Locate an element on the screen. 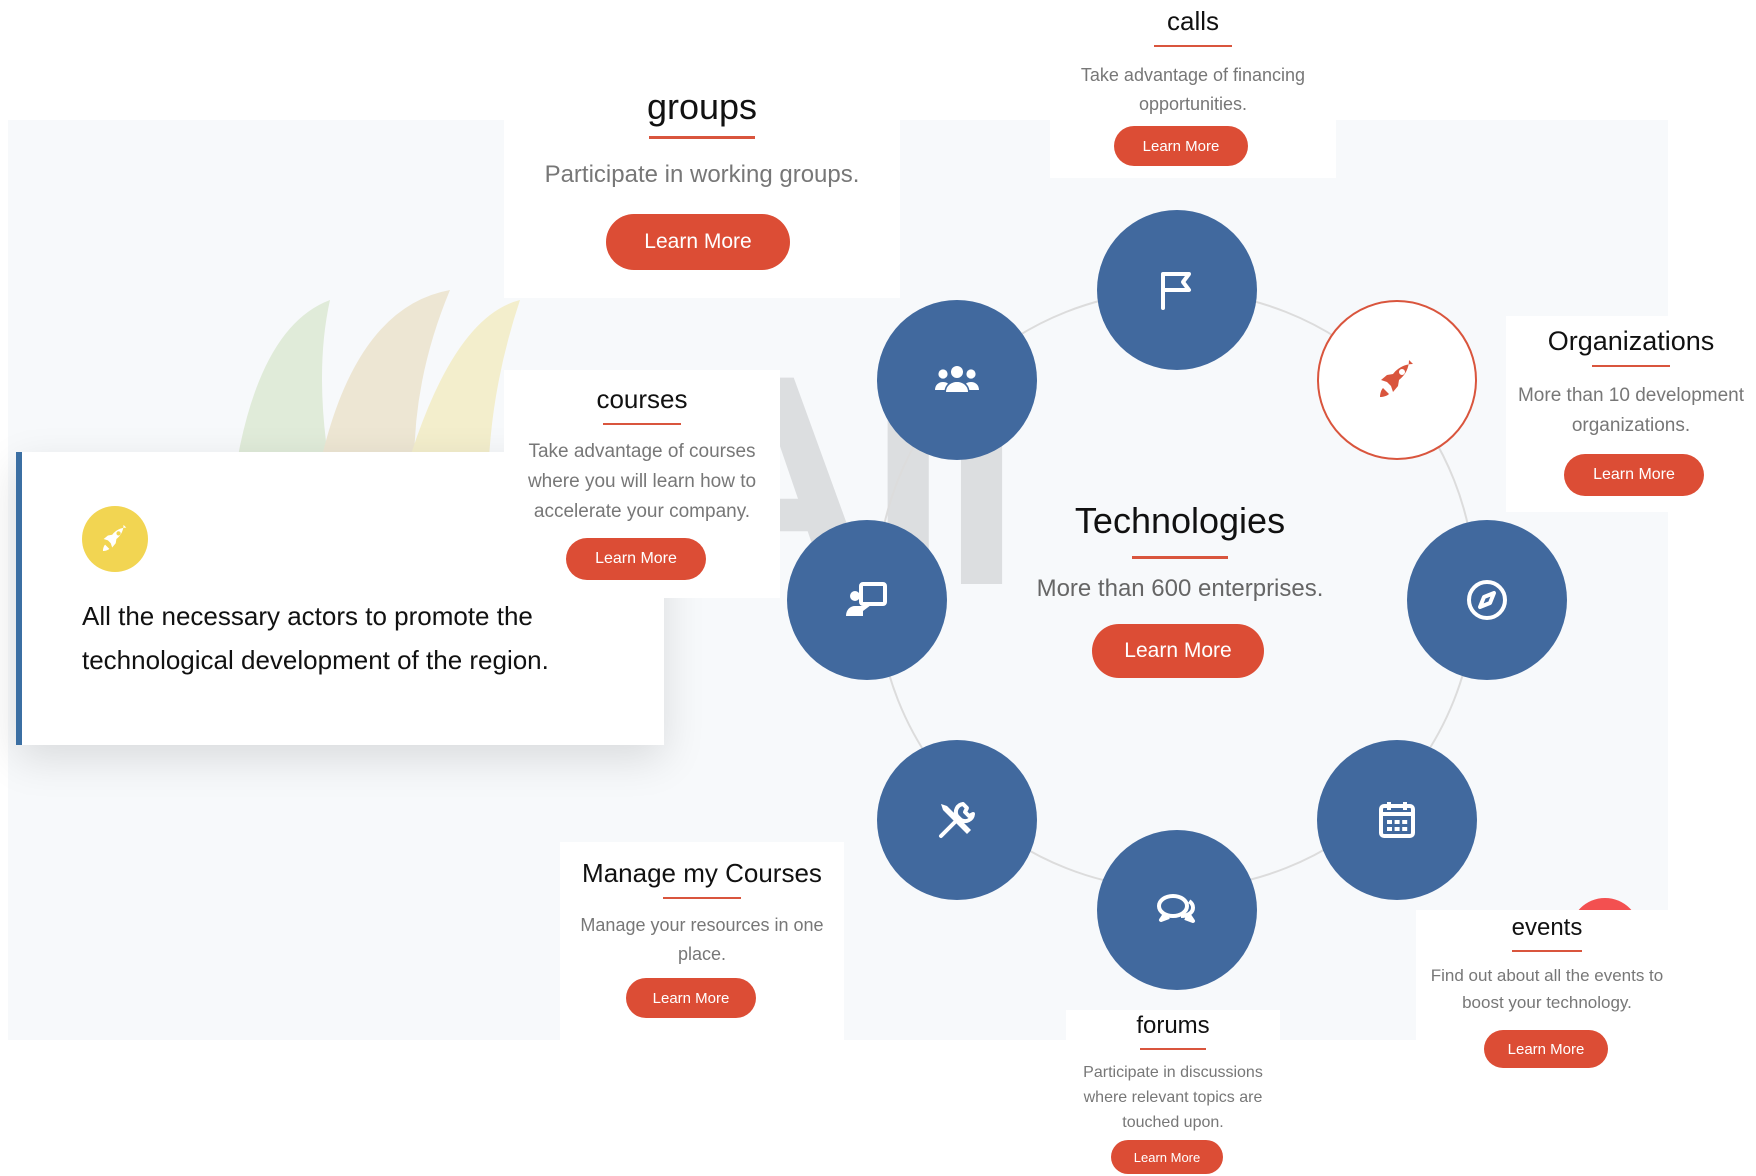 The height and width of the screenshot is (1176, 1756). center-block: Technologies More than 600 enterprises. is located at coordinates (1180, 551).